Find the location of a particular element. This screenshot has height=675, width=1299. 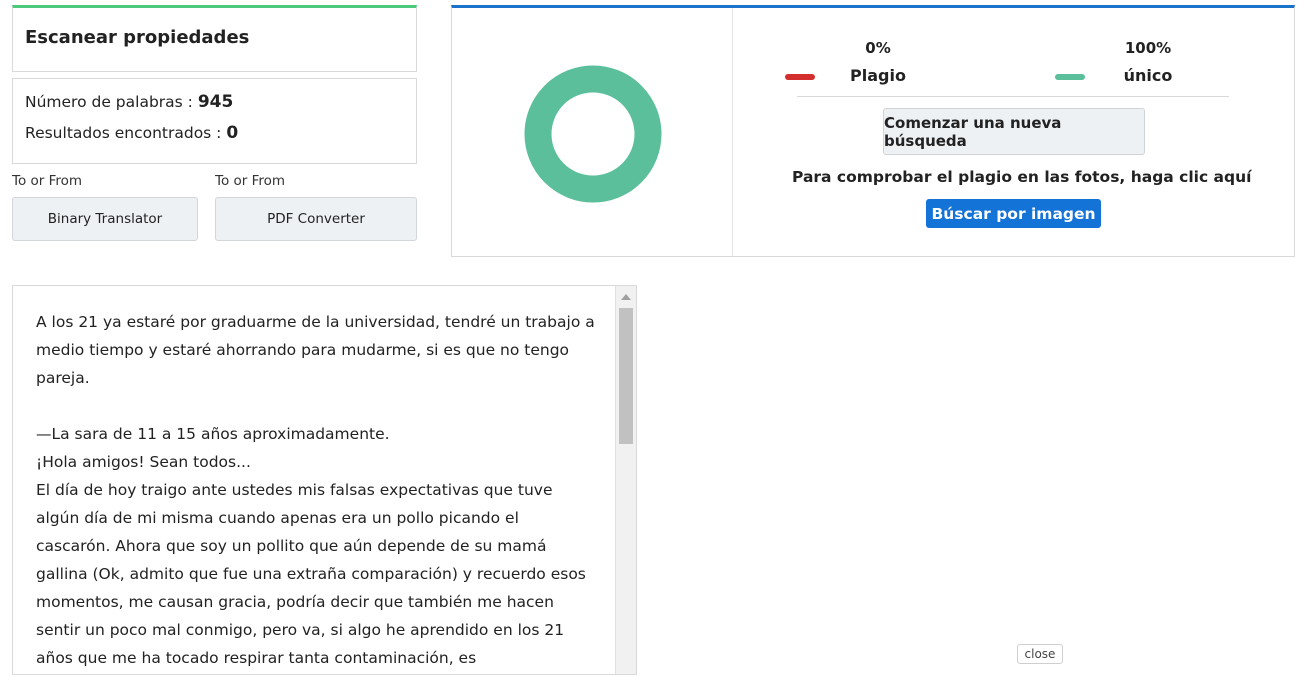

scan-properties-card: Escanear propiedades is located at coordinates (214, 38).